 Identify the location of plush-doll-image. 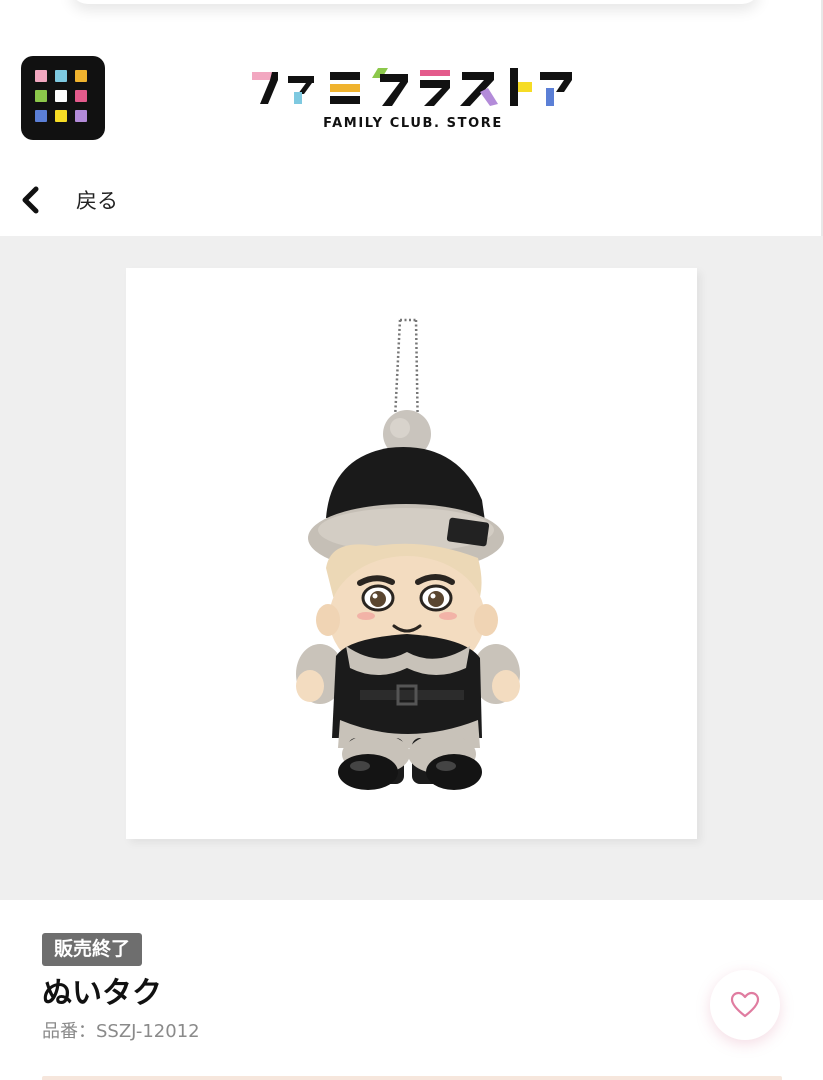
(408, 554).